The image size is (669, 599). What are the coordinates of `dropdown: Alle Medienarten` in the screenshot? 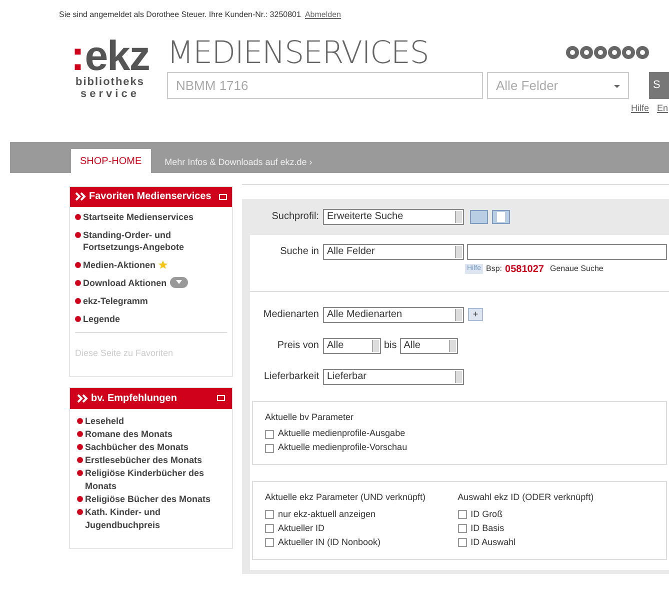 It's located at (393, 314).